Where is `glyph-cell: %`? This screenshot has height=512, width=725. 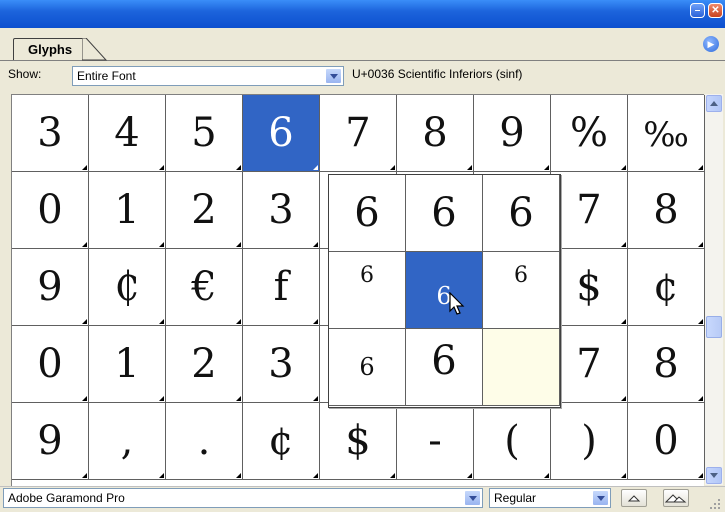 glyph-cell: % is located at coordinates (589, 133).